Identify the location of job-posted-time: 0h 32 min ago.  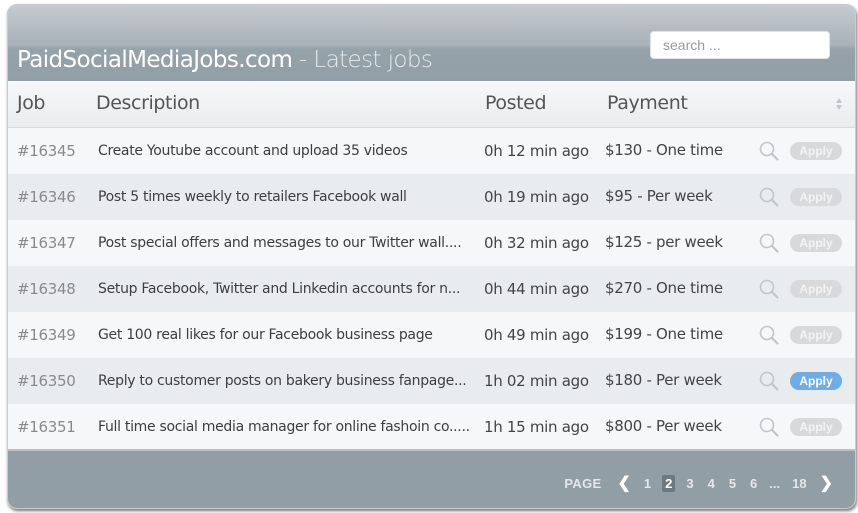
(536, 243).